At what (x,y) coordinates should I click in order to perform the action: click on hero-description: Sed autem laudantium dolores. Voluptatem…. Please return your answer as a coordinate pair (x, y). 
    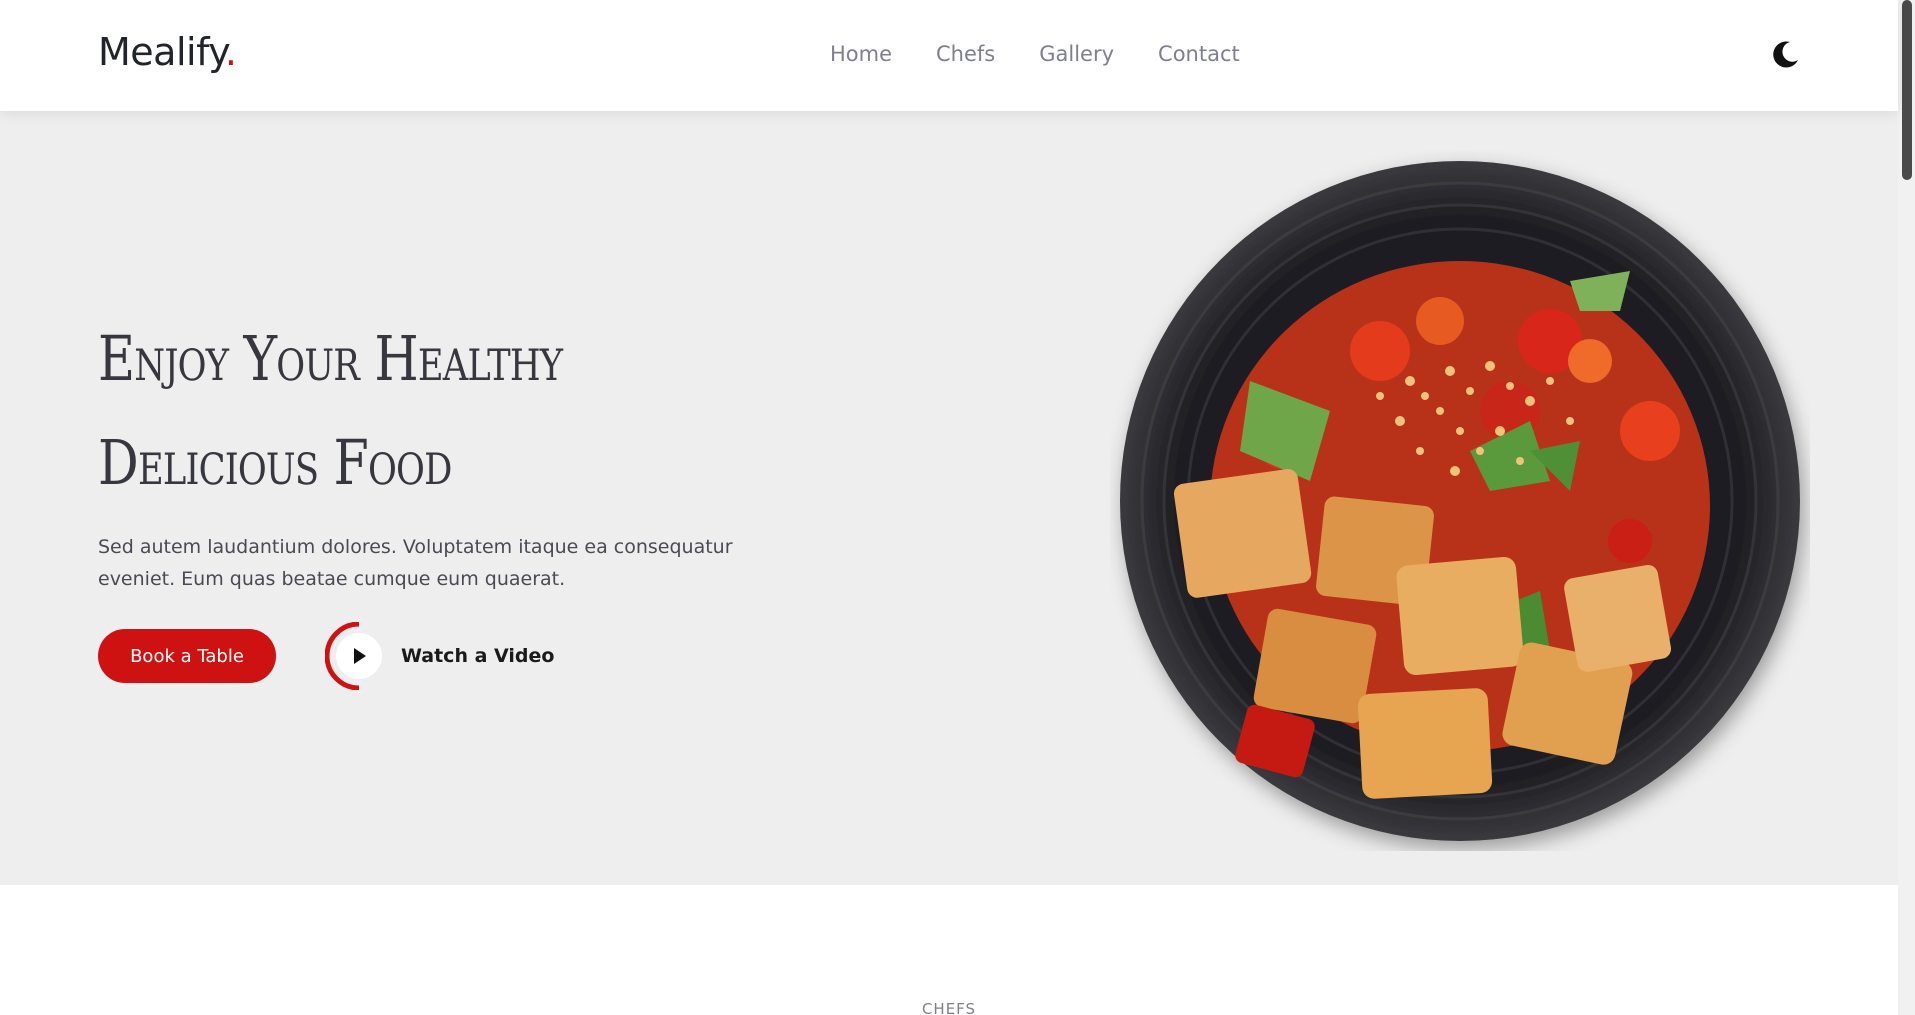
    Looking at the image, I should click on (415, 563).